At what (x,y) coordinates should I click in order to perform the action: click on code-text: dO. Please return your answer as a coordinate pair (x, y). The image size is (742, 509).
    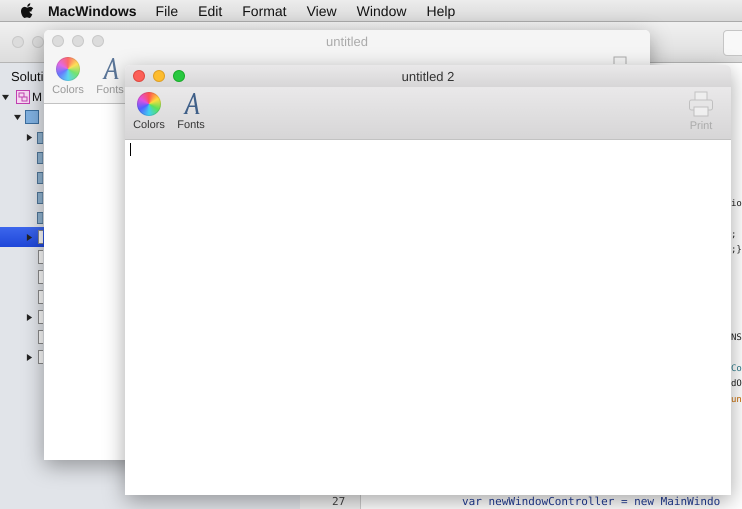
    Looking at the image, I should click on (736, 384).